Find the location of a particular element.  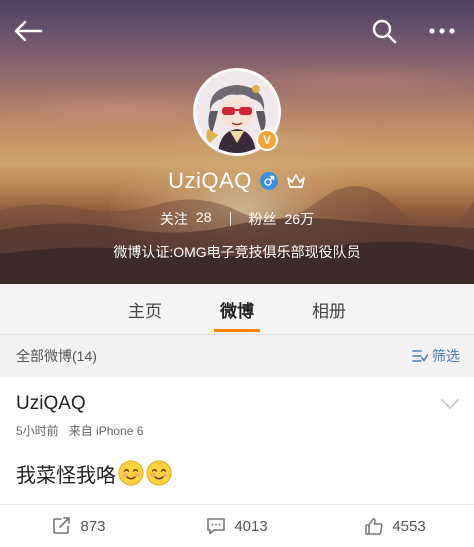

more-dots-icon is located at coordinates (442, 31).